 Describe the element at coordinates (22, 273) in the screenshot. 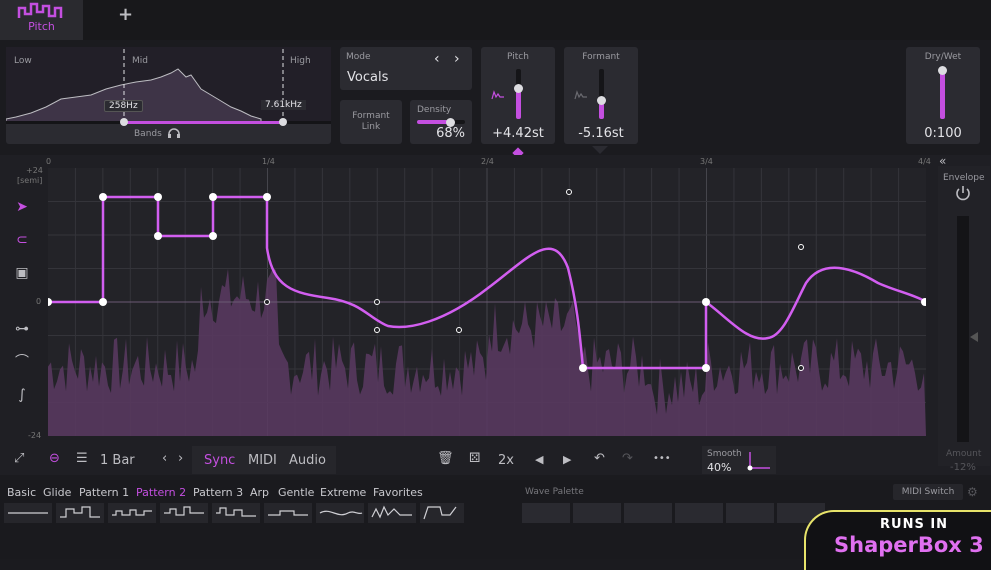

I see `select-box-tool-icon: ▣` at that location.